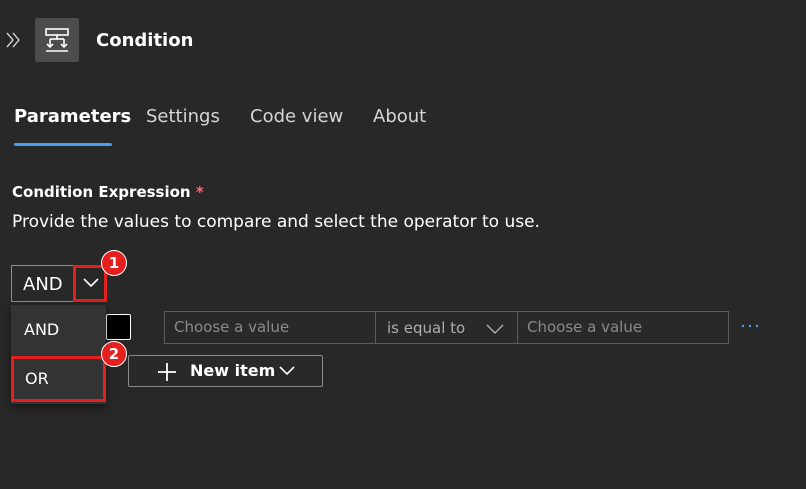  Describe the element at coordinates (101, 192) in the screenshot. I see `condition-expression-text: Condition Expression` at that location.